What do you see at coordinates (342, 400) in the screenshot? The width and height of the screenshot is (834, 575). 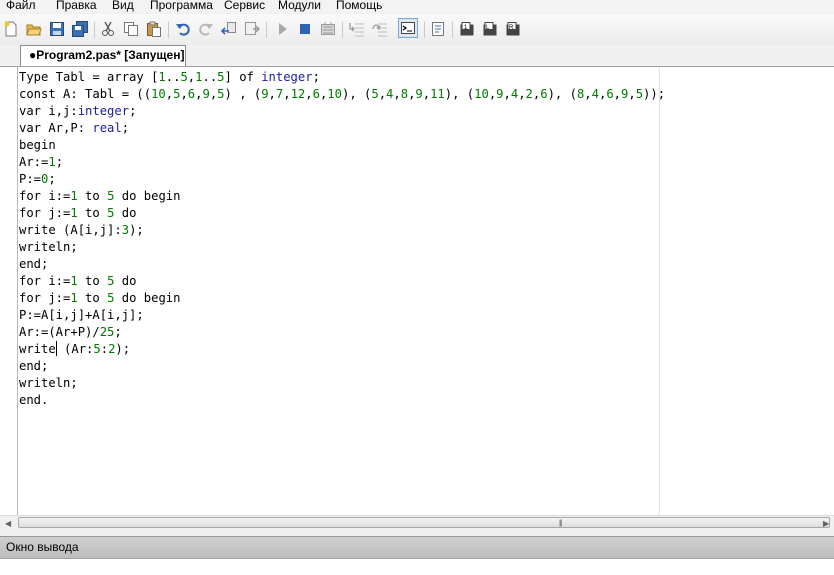 I see `code-line: end.` at bounding box center [342, 400].